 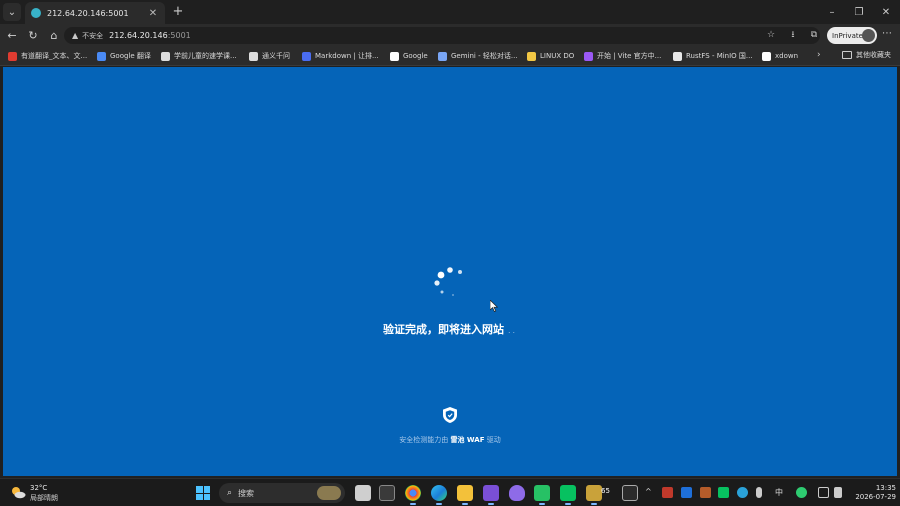 I want to click on notes-app-icon, so click(x=594, y=495).